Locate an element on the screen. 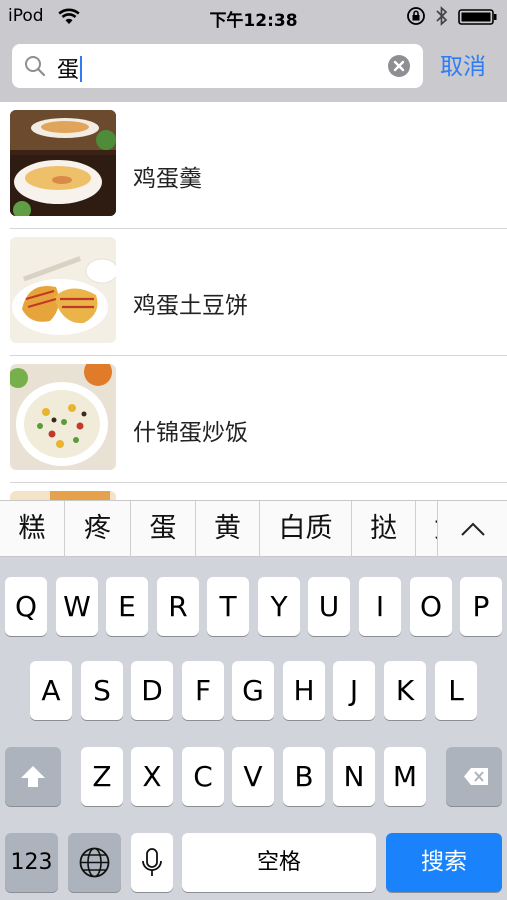  key-y: Y is located at coordinates (279, 606).